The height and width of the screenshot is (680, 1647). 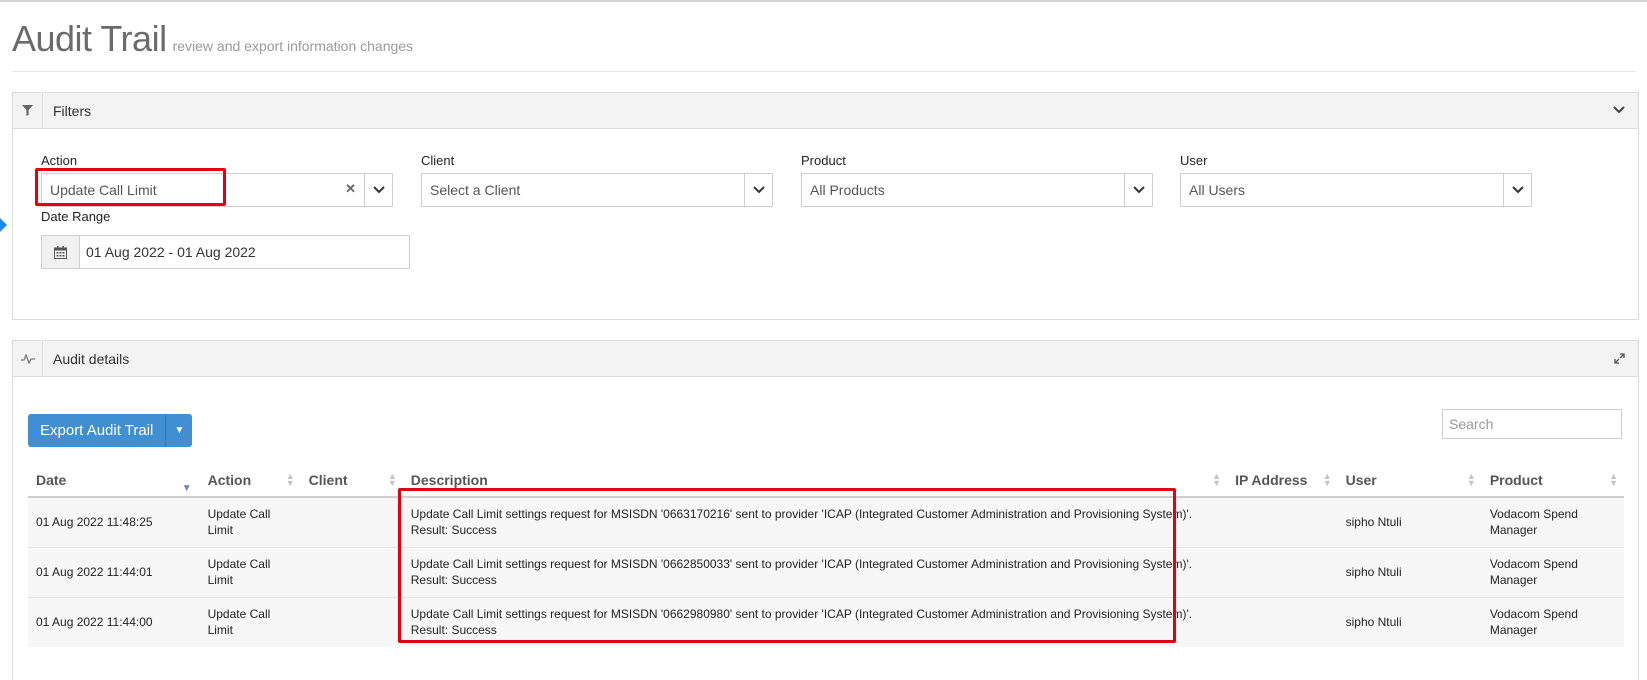 What do you see at coordinates (28, 358) in the screenshot?
I see `activity-pulse-icon` at bounding box center [28, 358].